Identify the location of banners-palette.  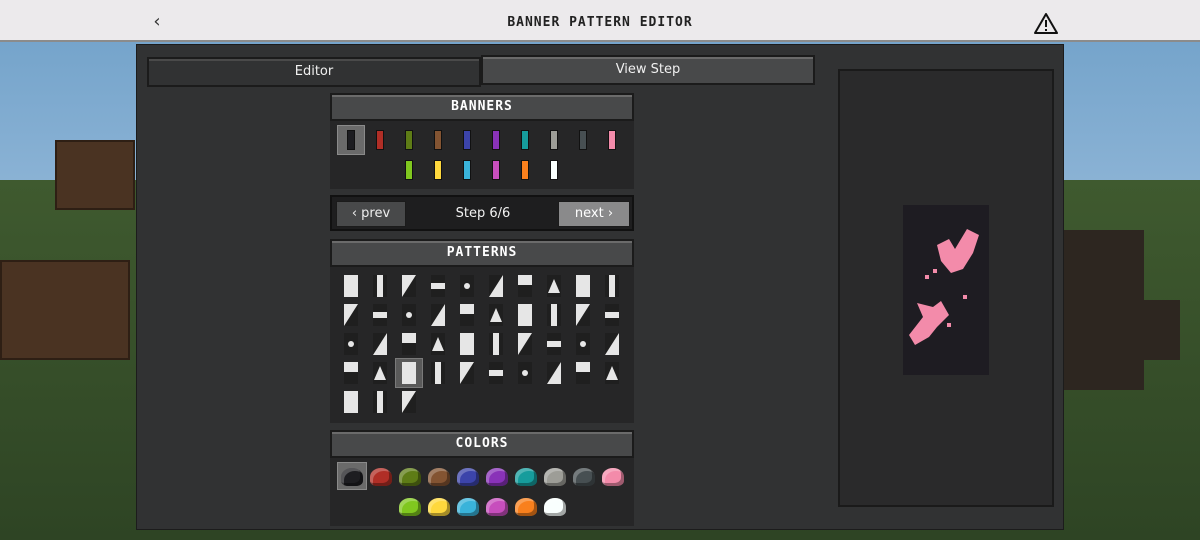
(482, 155).